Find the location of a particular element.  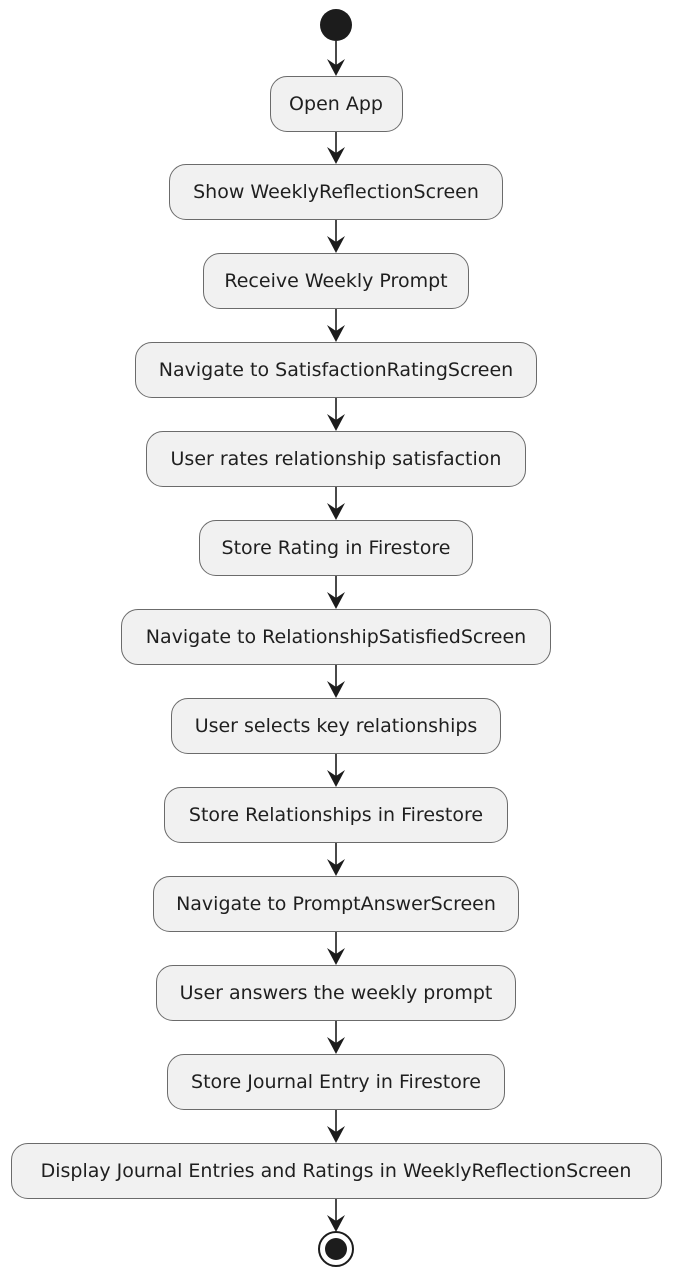

end-node is located at coordinates (336, 1249).